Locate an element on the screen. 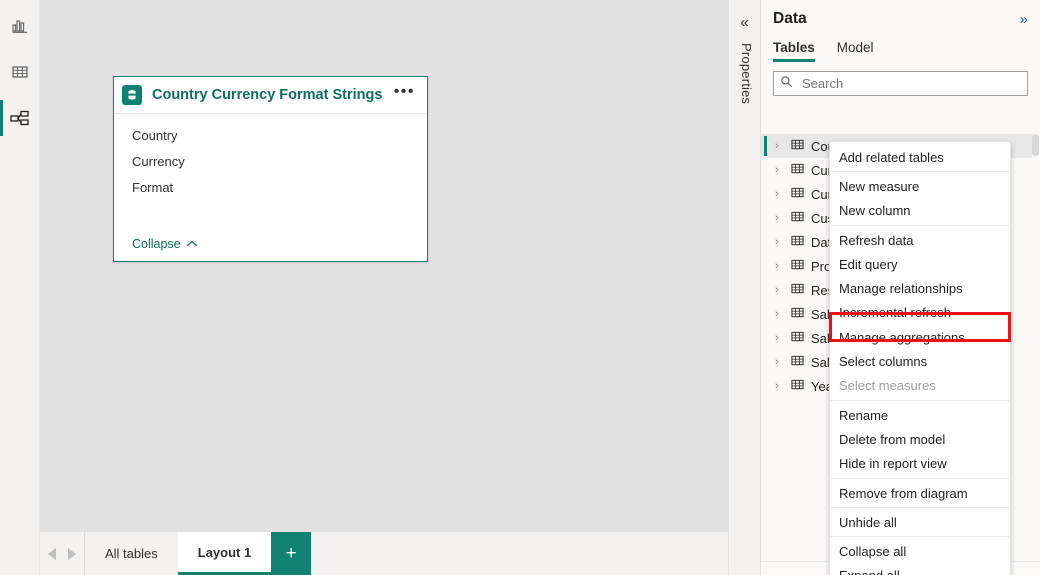  database-table-icon is located at coordinates (132, 95).